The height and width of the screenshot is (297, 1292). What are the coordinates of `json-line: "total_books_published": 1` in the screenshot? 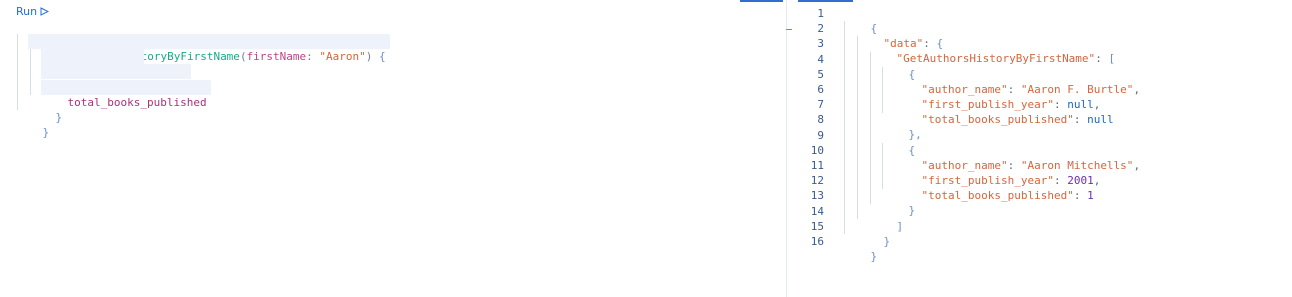 It's located at (1007, 195).